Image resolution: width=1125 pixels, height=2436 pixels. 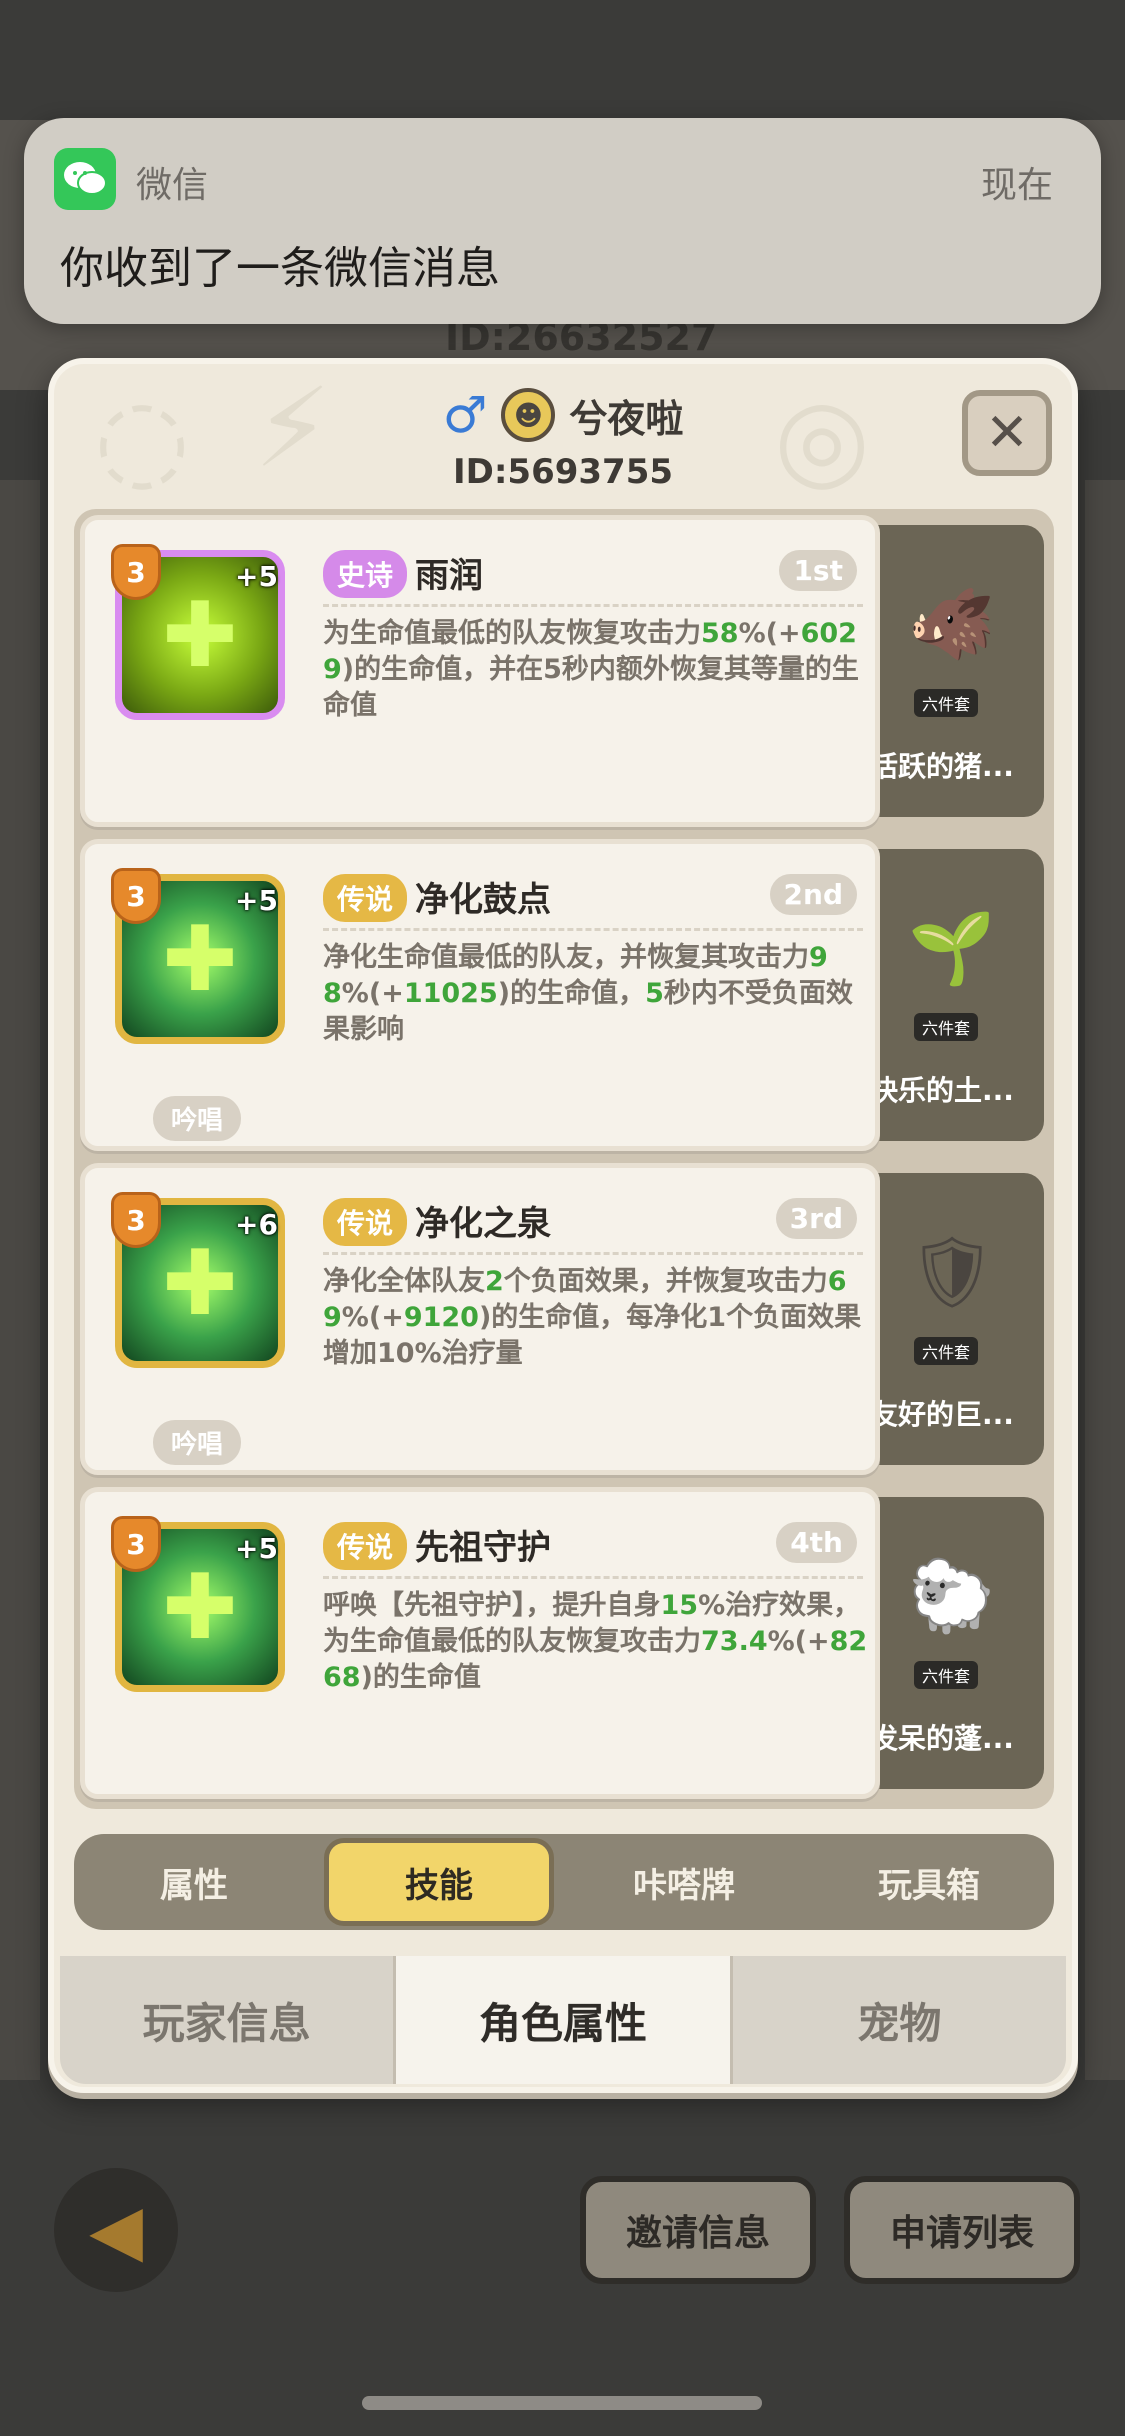 What do you see at coordinates (420, 1677) in the screenshot?
I see `desc-segment: )的生命值` at bounding box center [420, 1677].